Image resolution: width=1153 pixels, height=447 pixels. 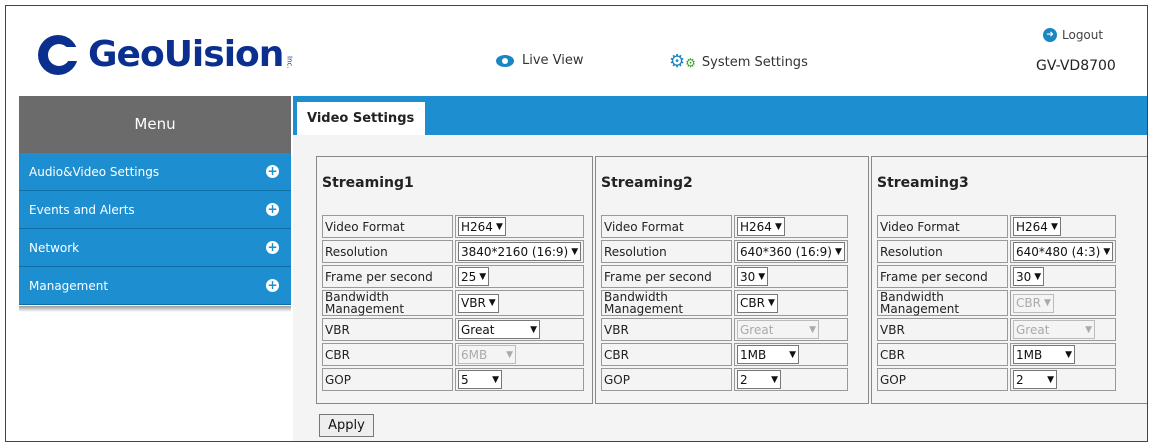 What do you see at coordinates (368, 183) in the screenshot?
I see `stream-title: Streaming1` at bounding box center [368, 183].